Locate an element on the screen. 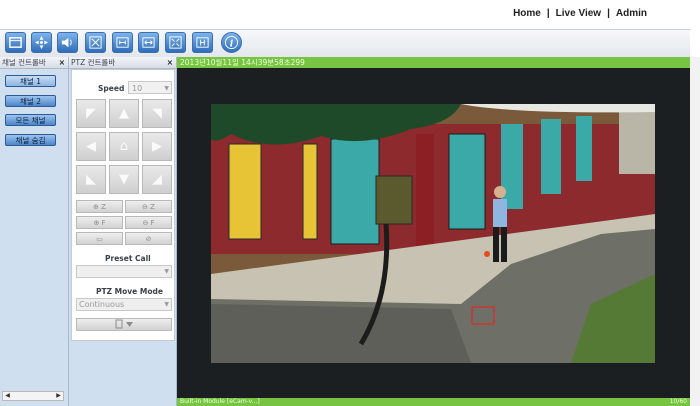 The height and width of the screenshot is (406, 700). ptz-home-button: ⌂ is located at coordinates (124, 146).